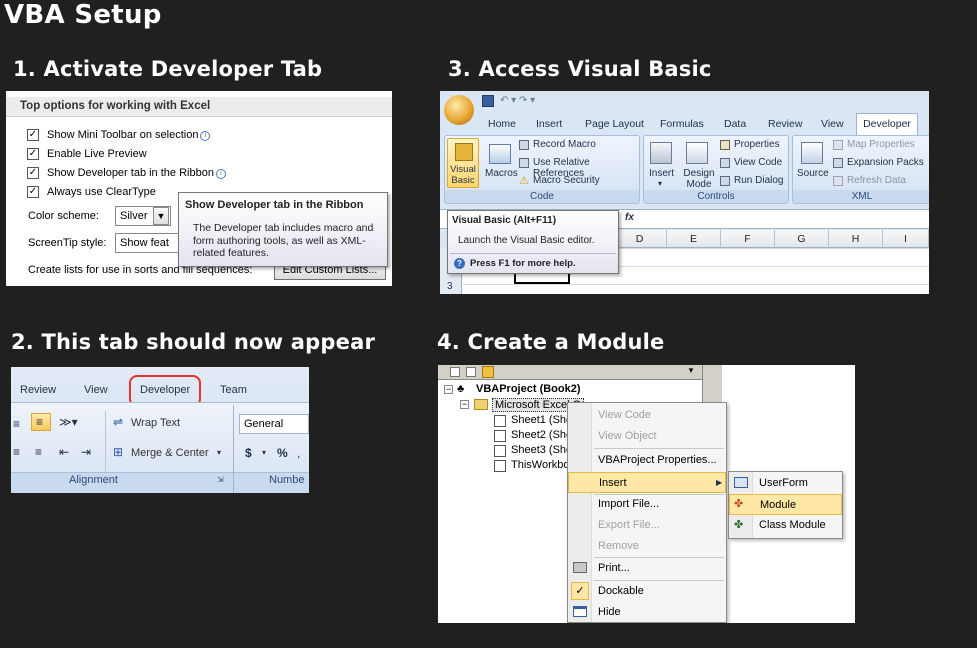 Image resolution: width=977 pixels, height=648 pixels. Describe the element at coordinates (38, 452) in the screenshot. I see `align-right-icon: ≡` at that location.